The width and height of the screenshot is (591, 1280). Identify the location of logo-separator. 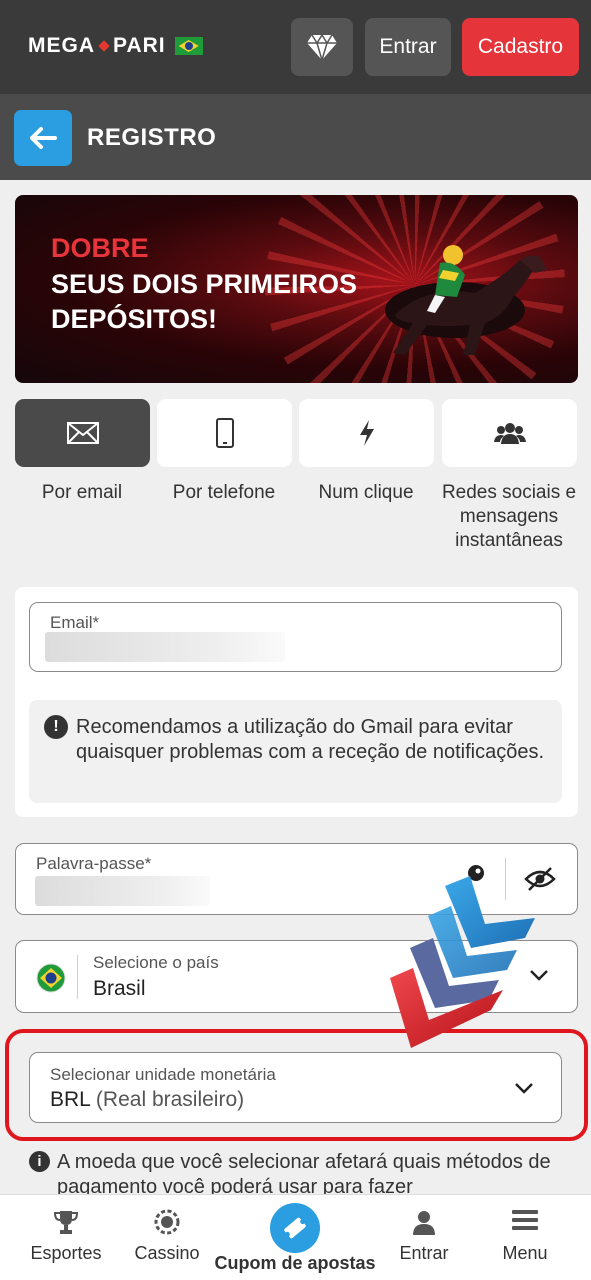
(104, 46).